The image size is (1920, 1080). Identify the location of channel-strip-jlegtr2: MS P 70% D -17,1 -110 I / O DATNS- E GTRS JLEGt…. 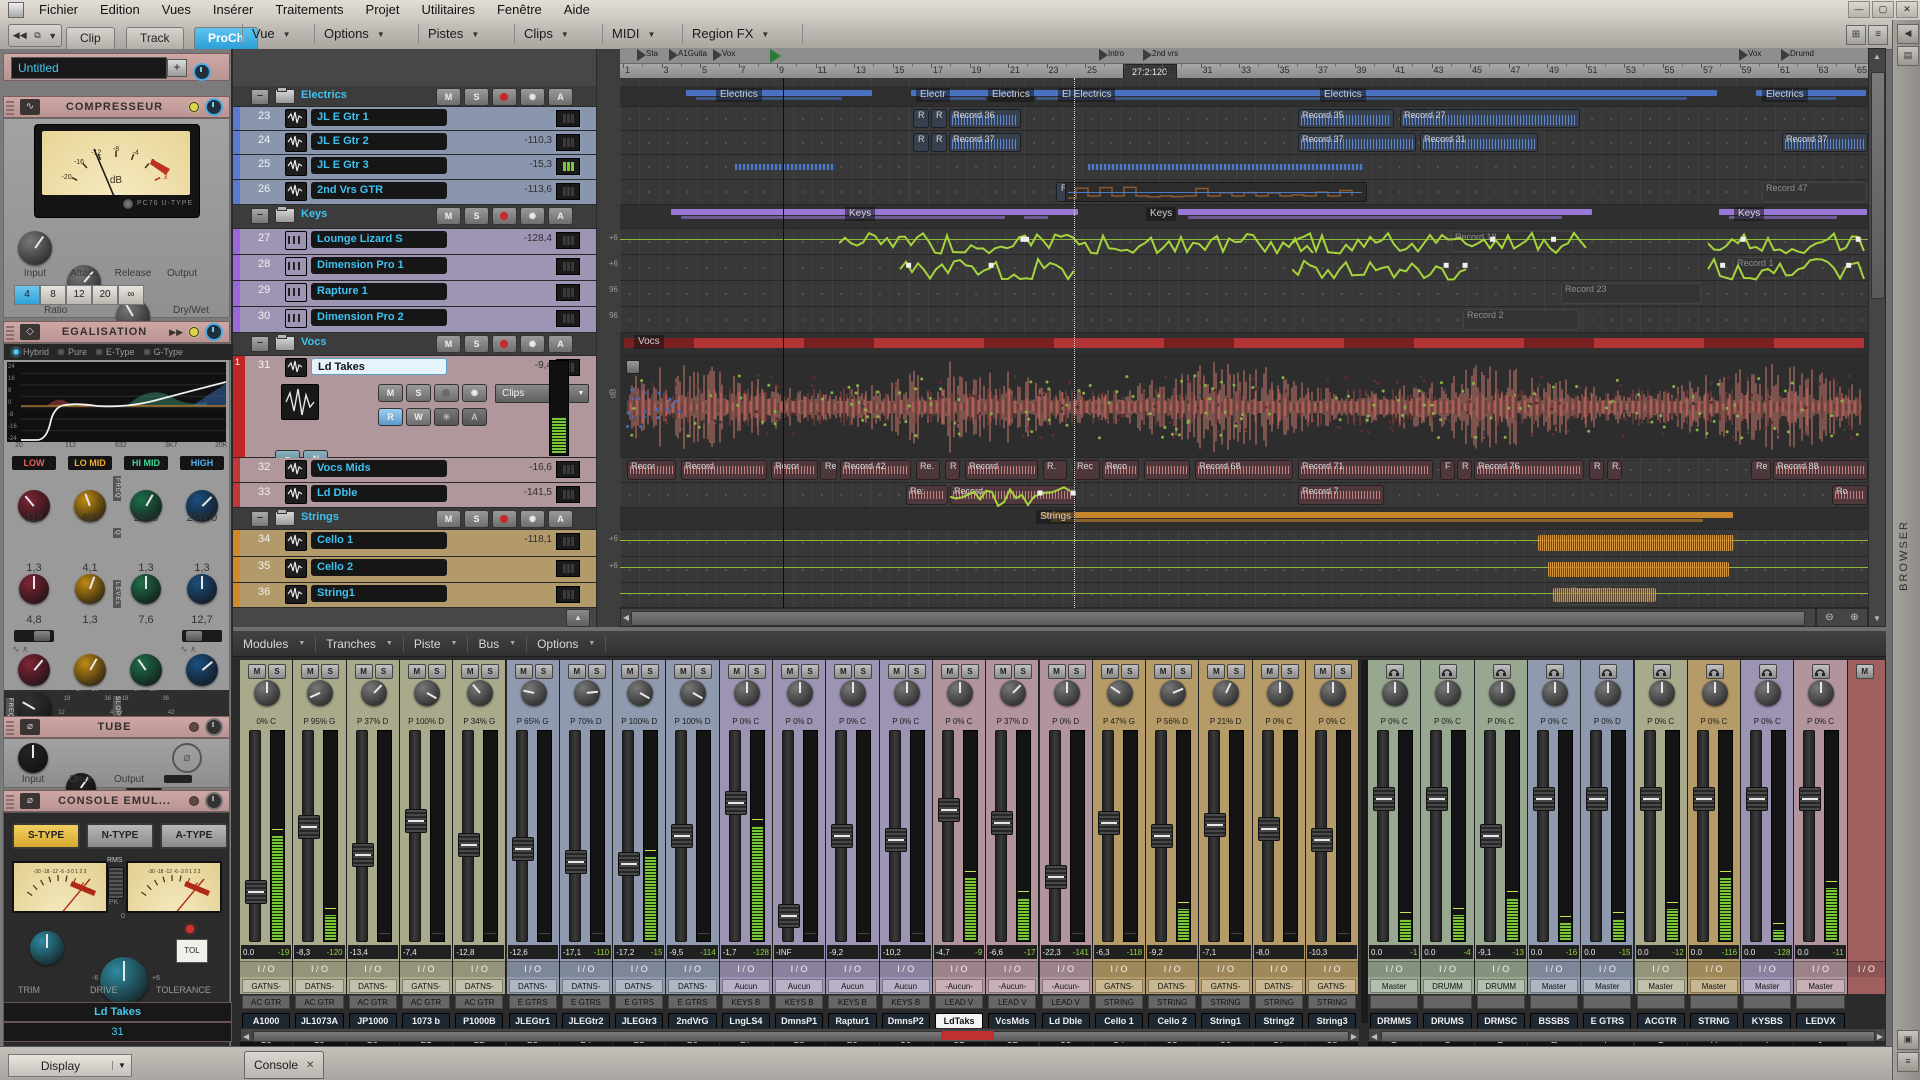
(586, 854).